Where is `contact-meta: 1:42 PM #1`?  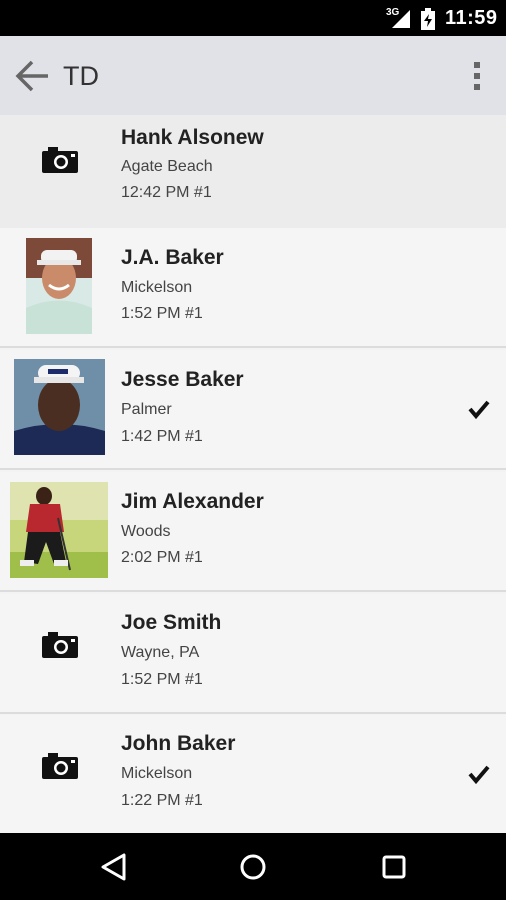
contact-meta: 1:42 PM #1 is located at coordinates (162, 436).